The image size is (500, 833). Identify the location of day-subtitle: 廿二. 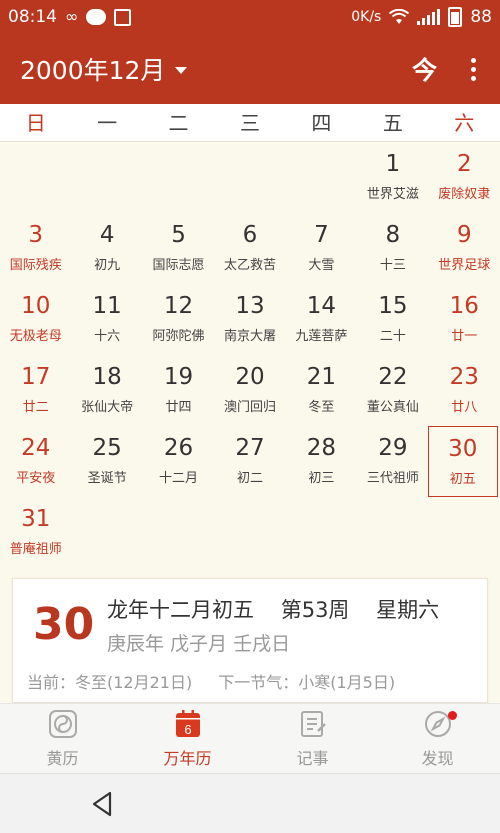
(35, 407).